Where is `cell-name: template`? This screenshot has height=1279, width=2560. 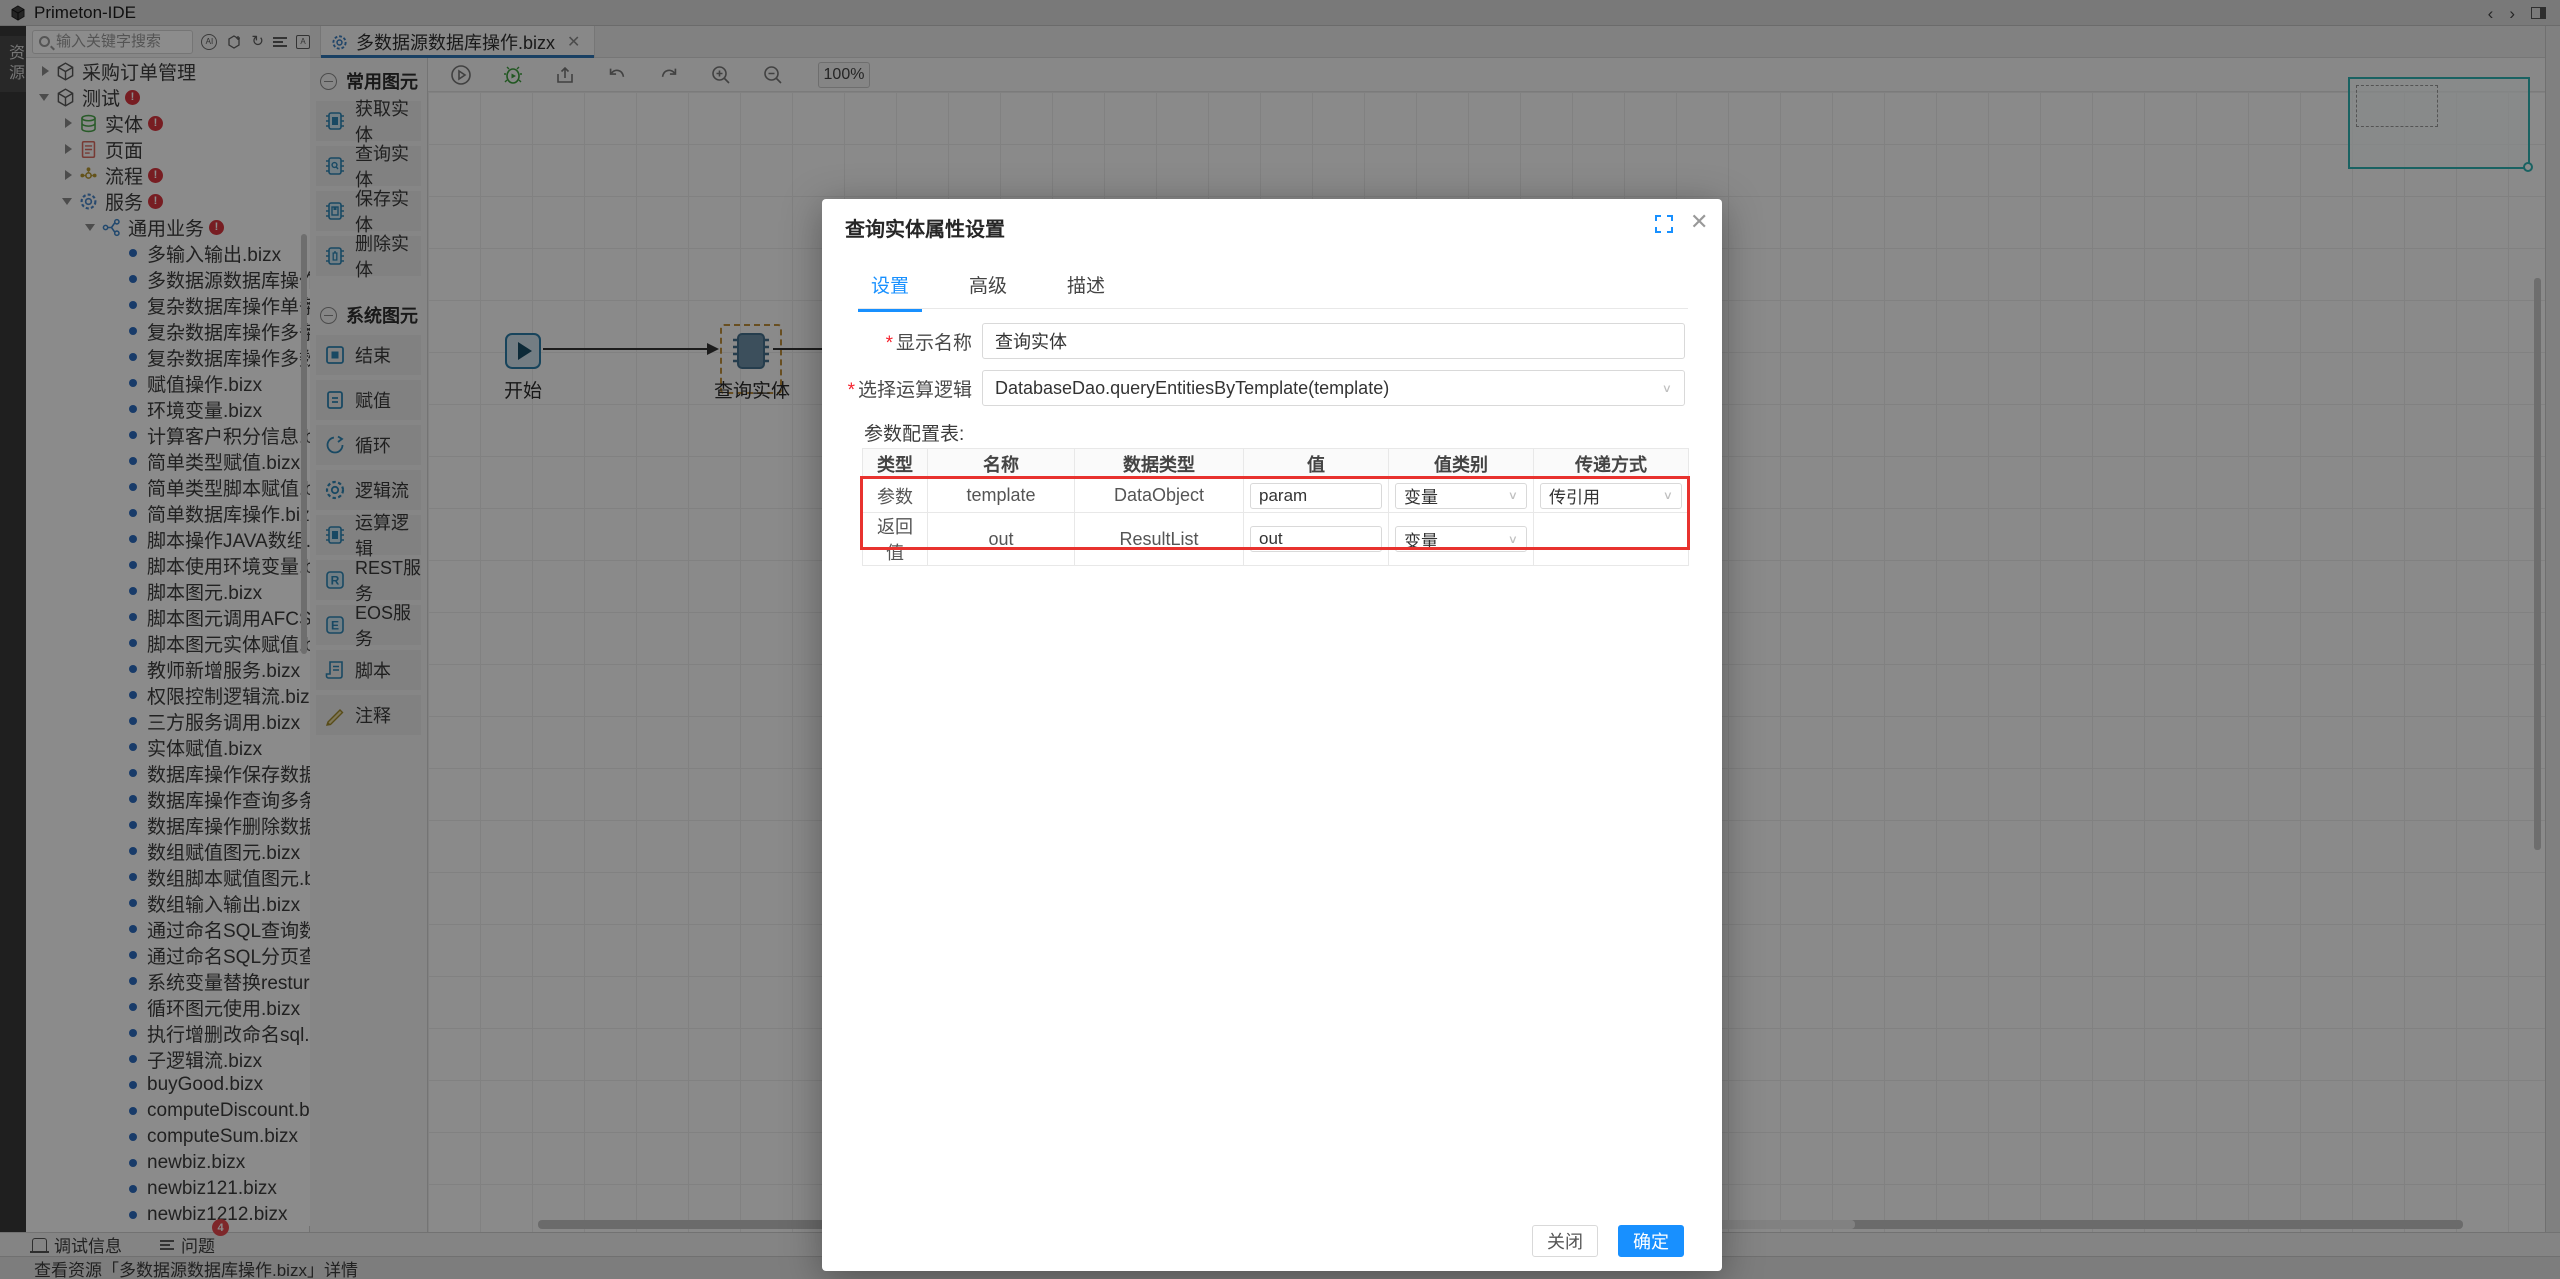 cell-name: template is located at coordinates (1001, 495).